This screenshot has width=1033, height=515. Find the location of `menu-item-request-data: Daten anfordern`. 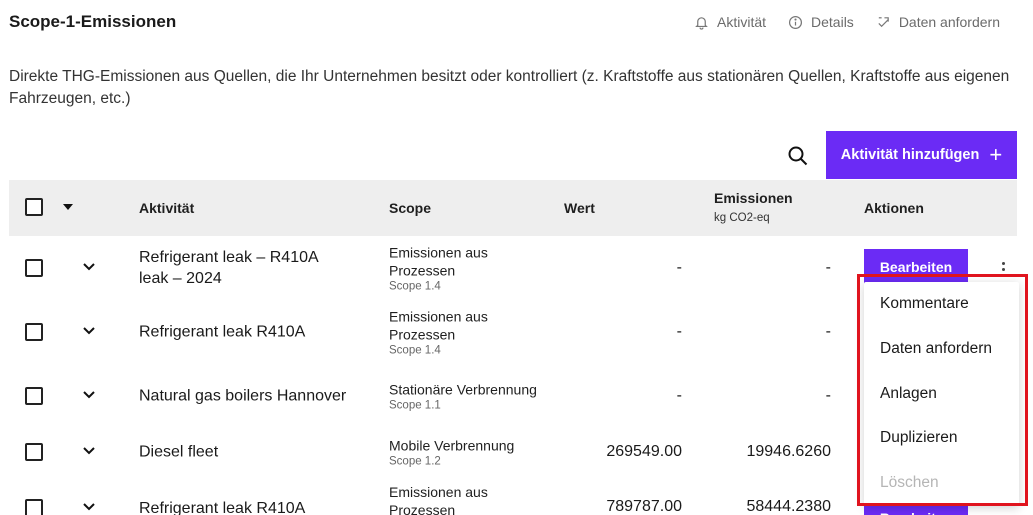

menu-item-request-data: Daten anfordern is located at coordinates (936, 349).